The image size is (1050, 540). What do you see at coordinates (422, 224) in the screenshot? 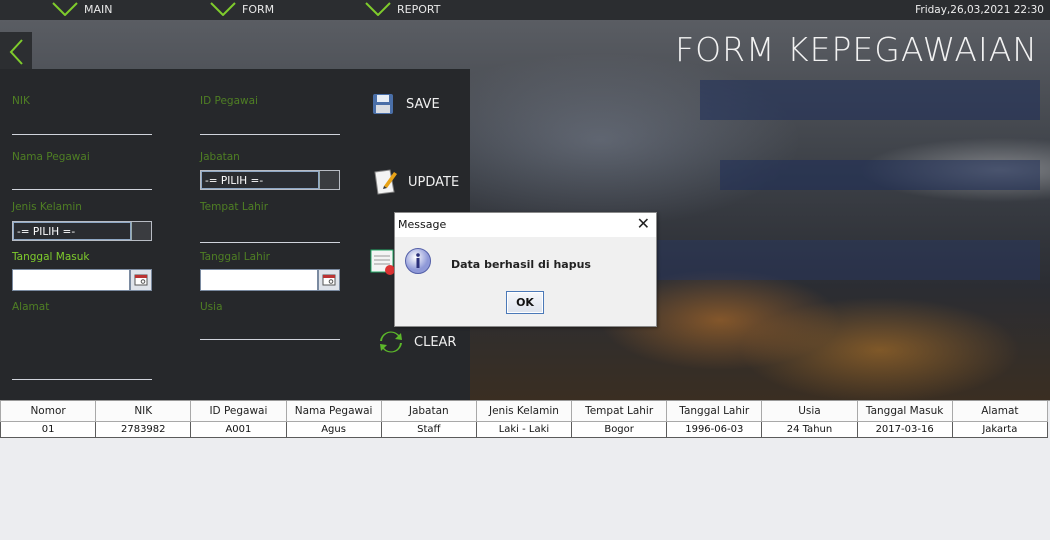
I see `dialog-title: Message` at bounding box center [422, 224].